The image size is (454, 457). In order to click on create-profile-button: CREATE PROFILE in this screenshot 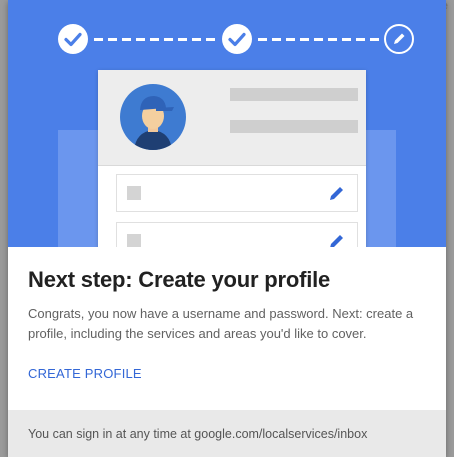, I will do `click(85, 373)`.